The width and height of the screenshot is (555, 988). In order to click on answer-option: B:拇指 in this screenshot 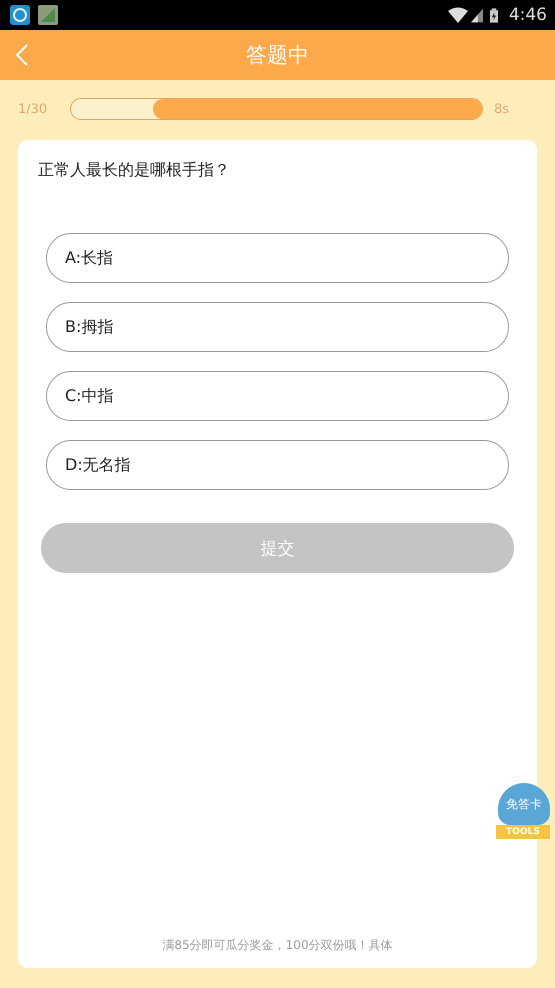, I will do `click(277, 327)`.